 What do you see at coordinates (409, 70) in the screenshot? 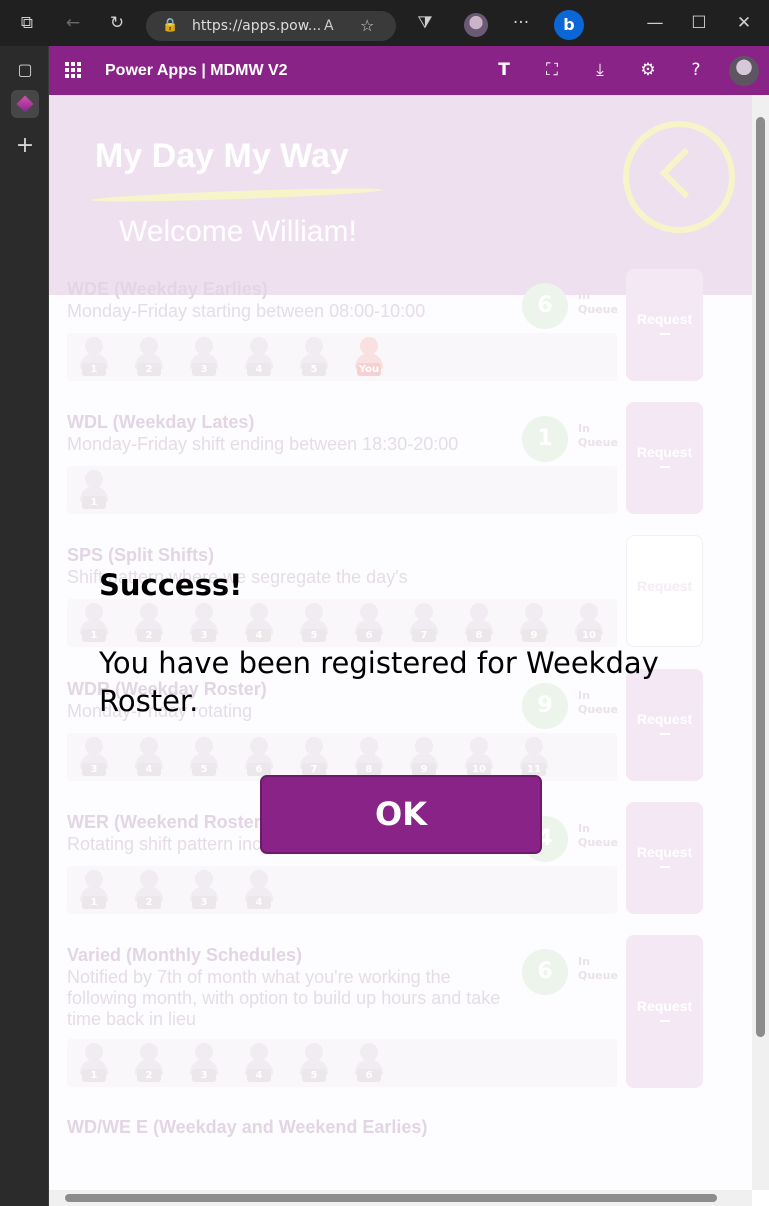
I see `app-header: Power Apps | MDMW V2 T ⛶ ⤓ ⚙ ?` at bounding box center [409, 70].